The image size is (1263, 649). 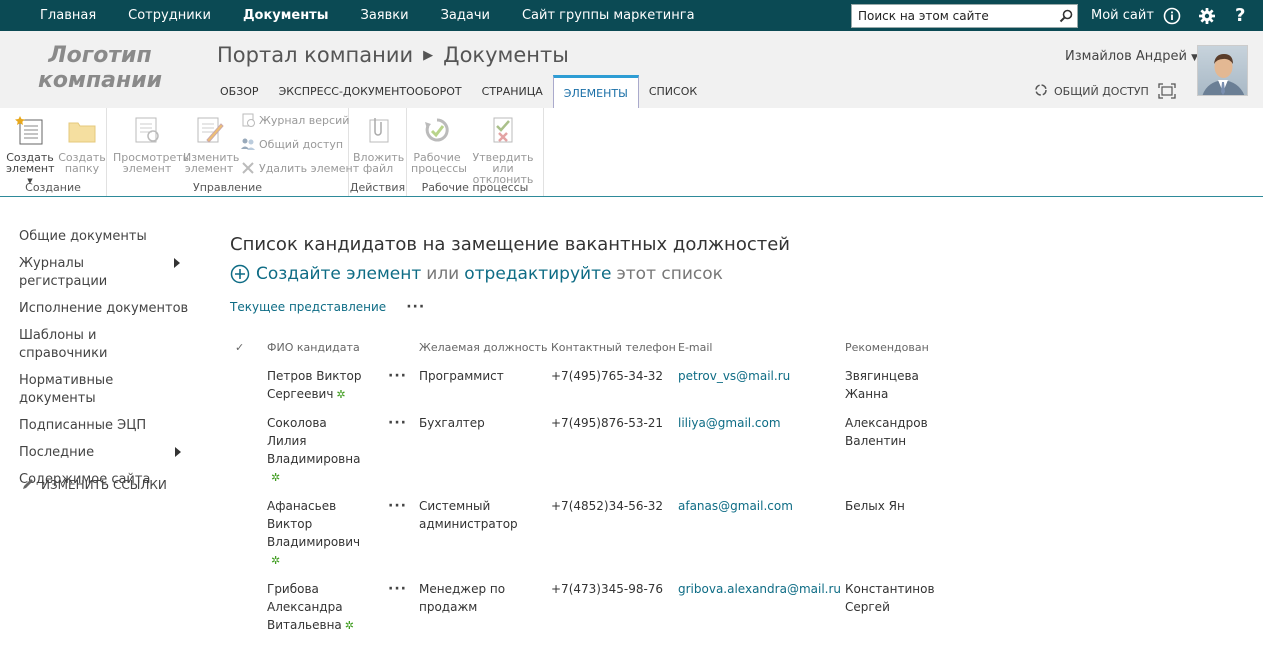 What do you see at coordinates (595, 91) in the screenshot?
I see `tab-items: ЭЛЕМЕНТЫ` at bounding box center [595, 91].